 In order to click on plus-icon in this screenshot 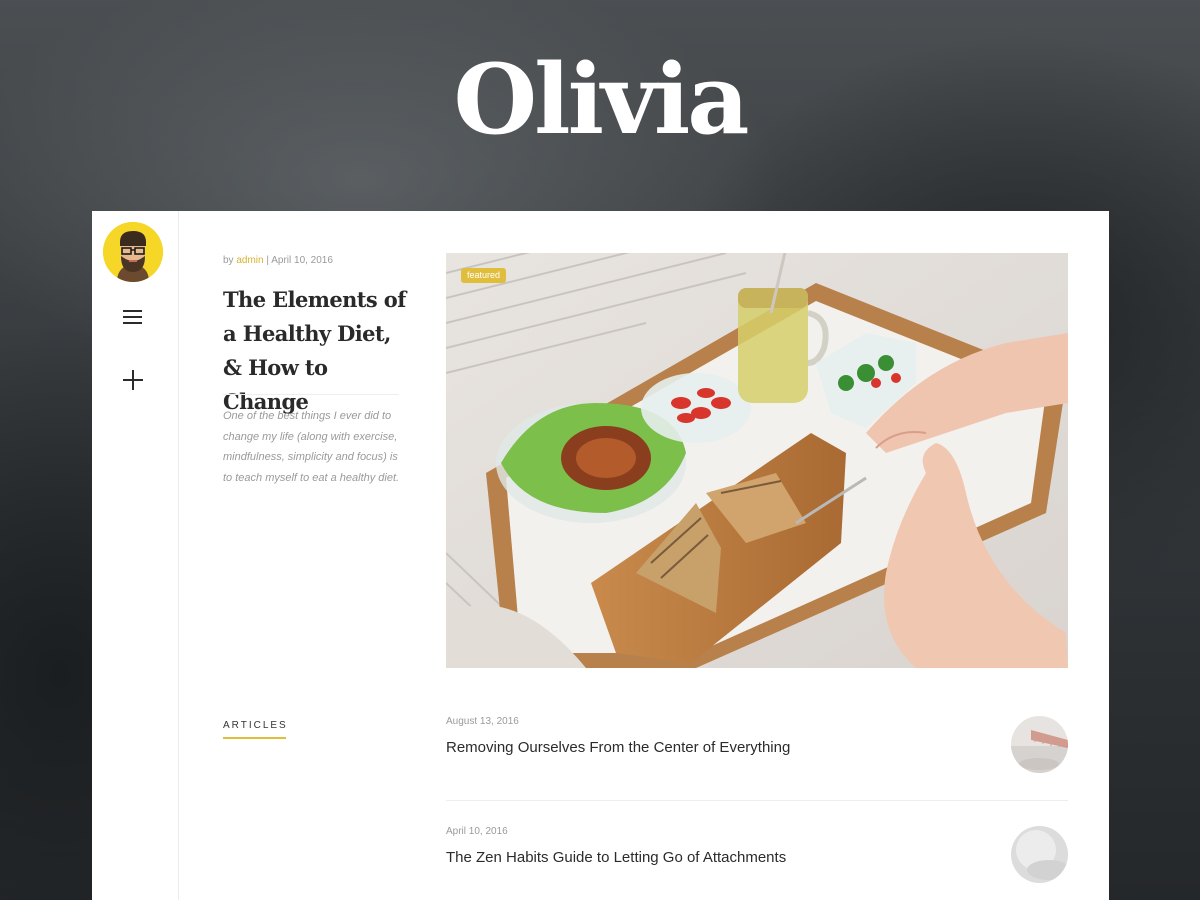, I will do `click(133, 380)`.